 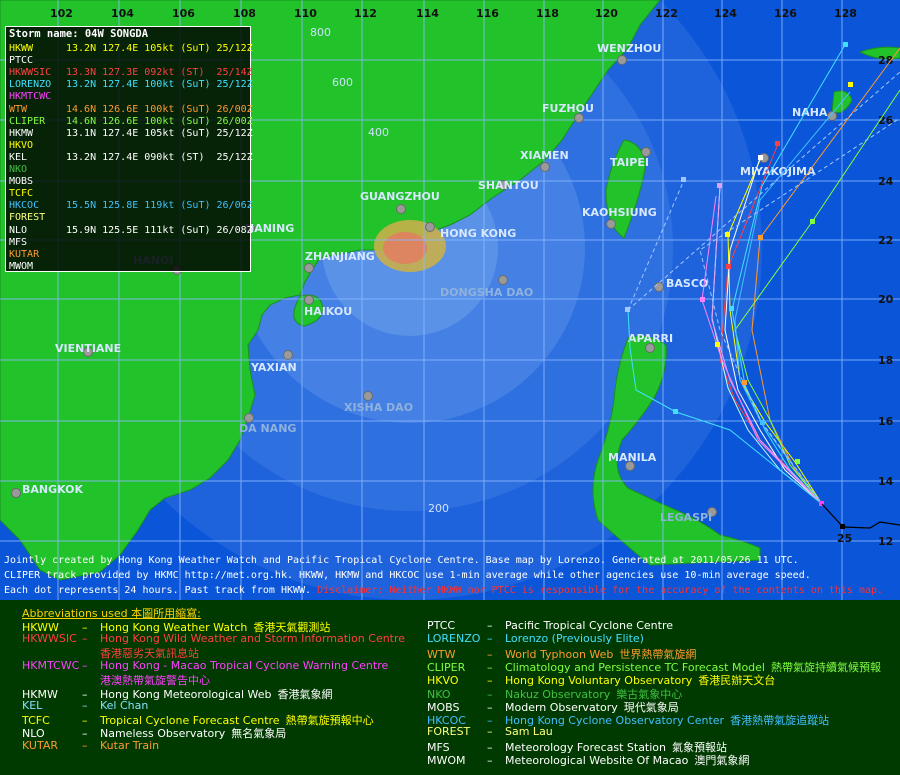 I want to click on legend-abbr: FOREST, so click(x=449, y=732).